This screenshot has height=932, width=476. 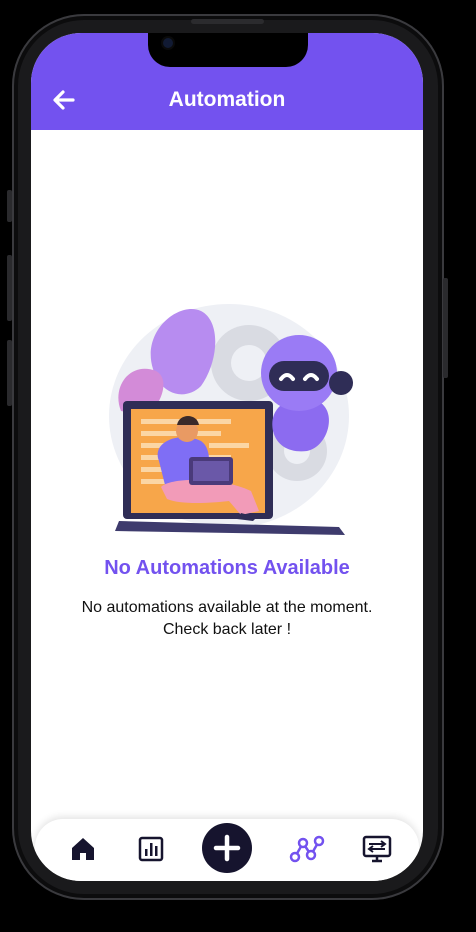 What do you see at coordinates (9, 288) in the screenshot?
I see `phone-volume-up` at bounding box center [9, 288].